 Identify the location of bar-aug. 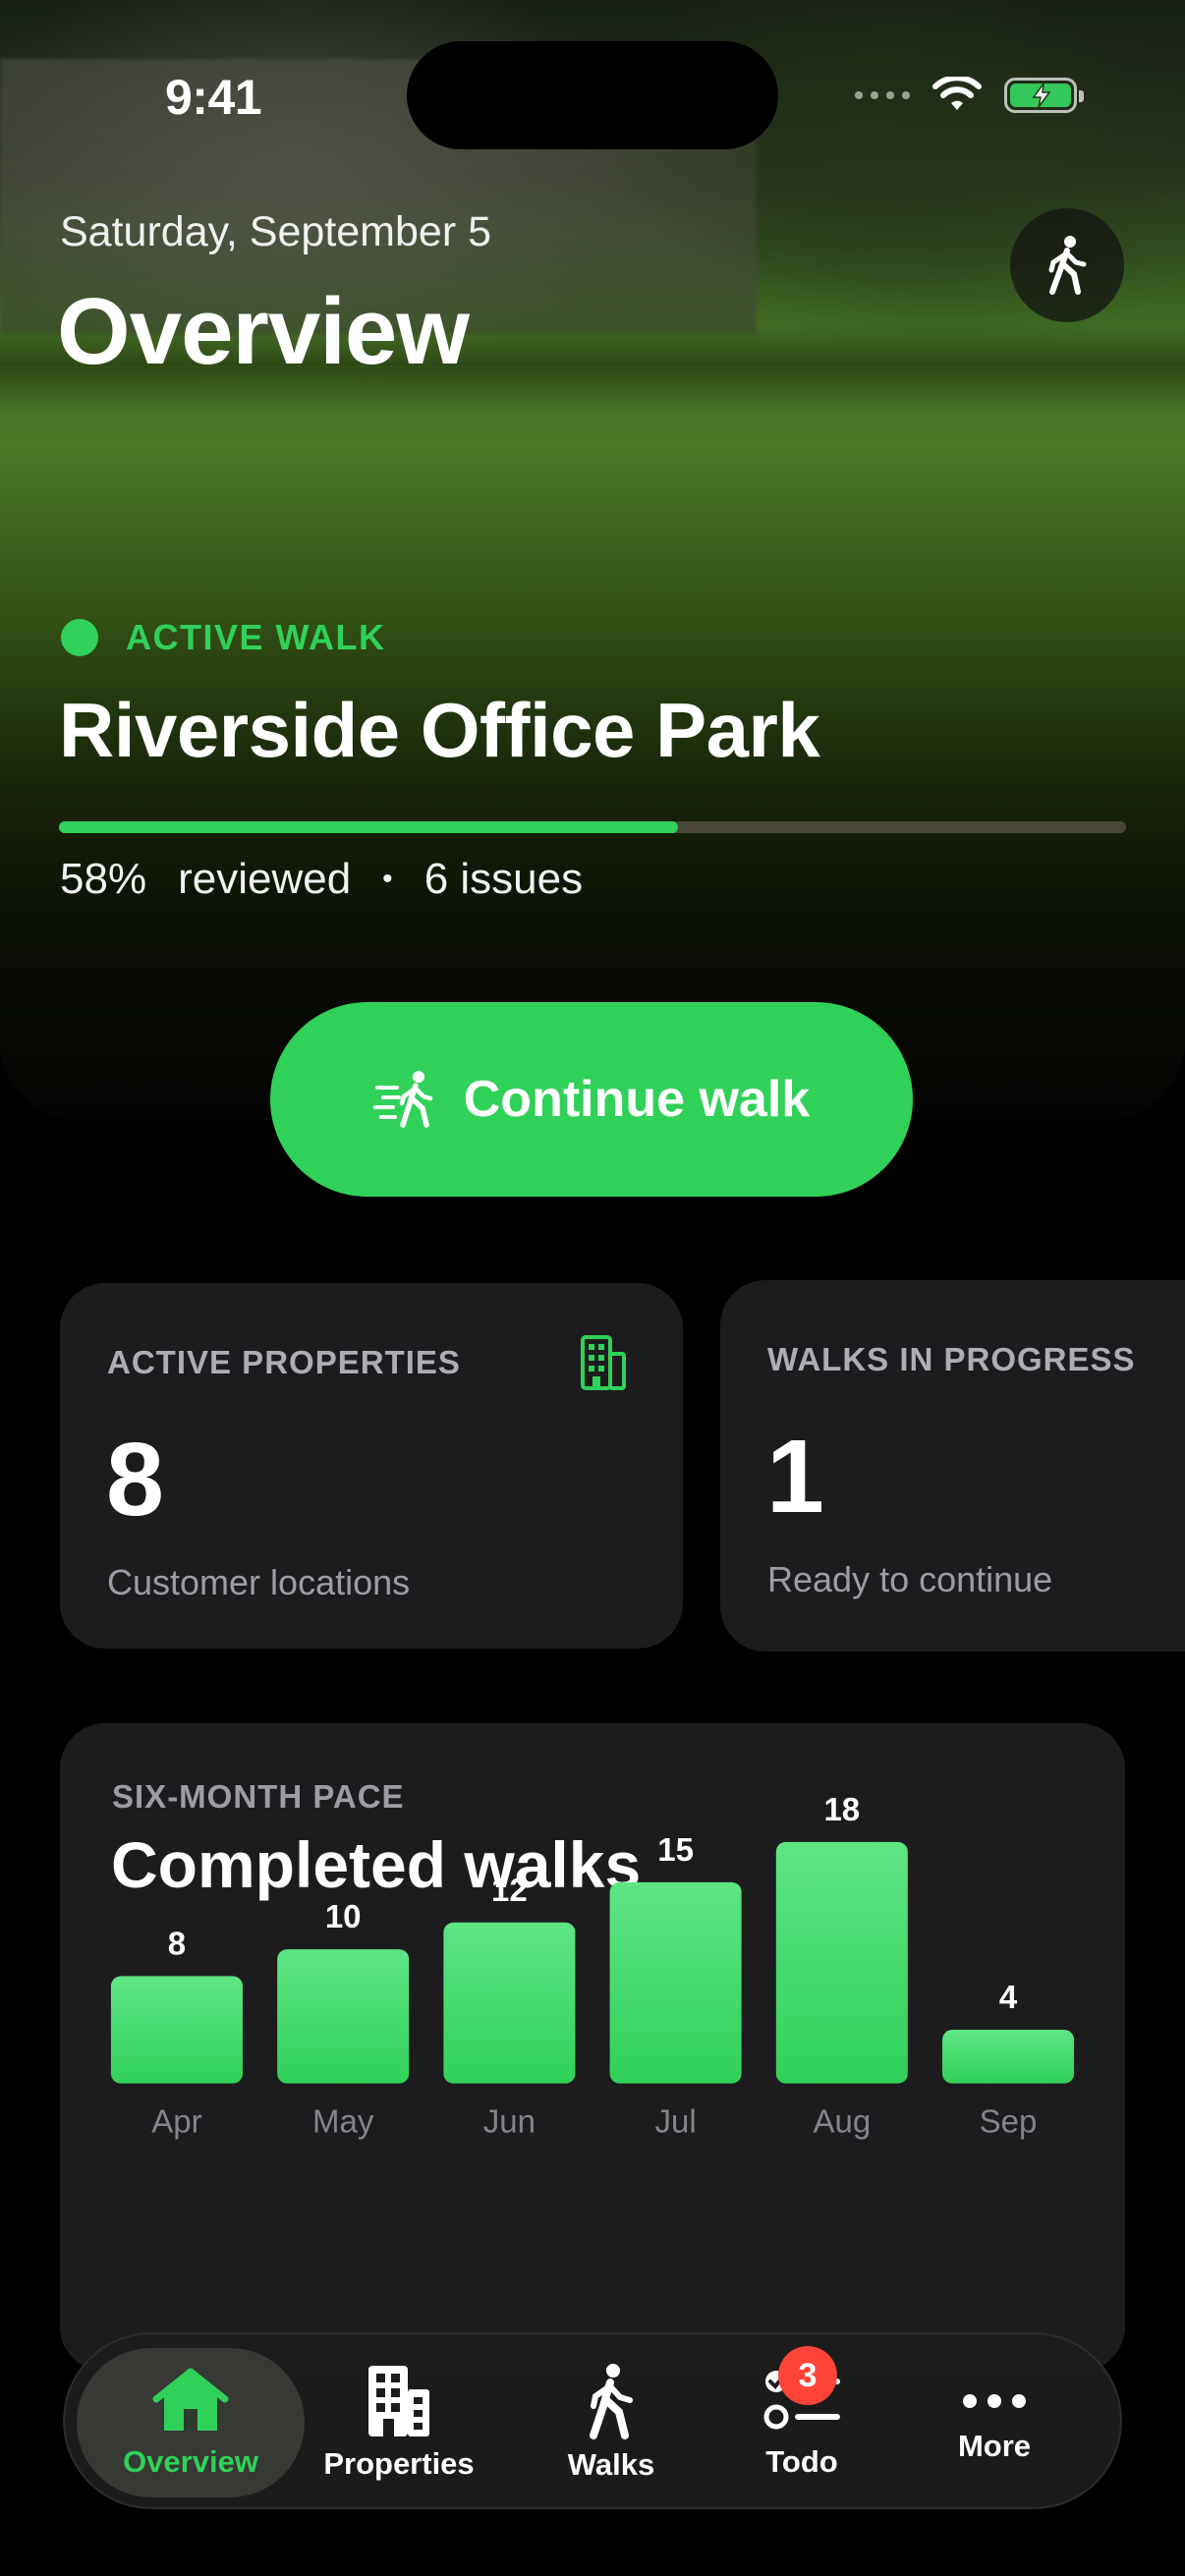
(842, 1962).